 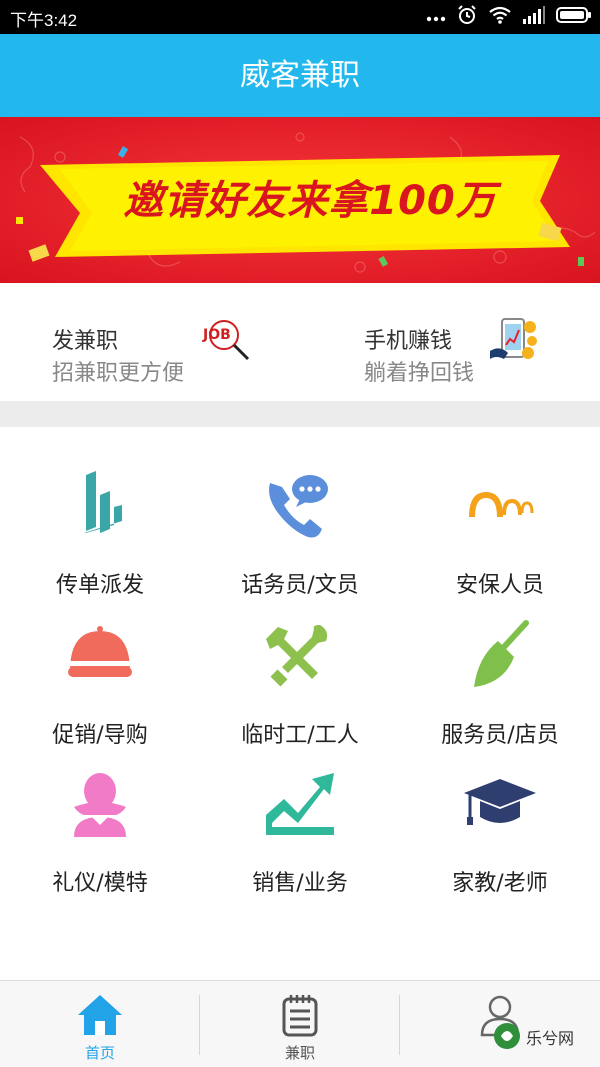 I want to click on nav-home: 首页, so click(x=100, y=1024).